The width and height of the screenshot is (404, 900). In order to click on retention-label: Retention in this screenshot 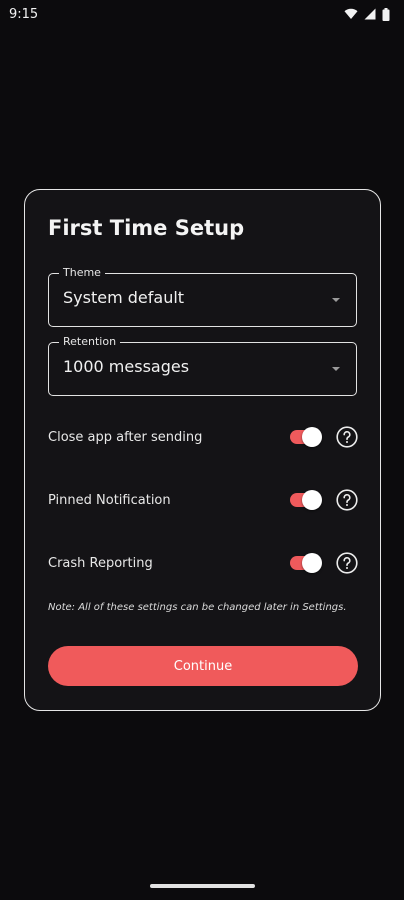, I will do `click(90, 342)`.